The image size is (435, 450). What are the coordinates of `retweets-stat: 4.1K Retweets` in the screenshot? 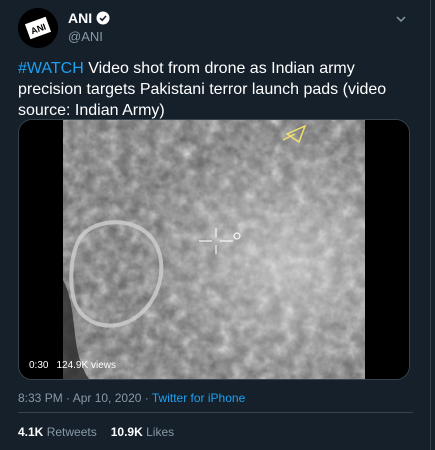 It's located at (57, 432).